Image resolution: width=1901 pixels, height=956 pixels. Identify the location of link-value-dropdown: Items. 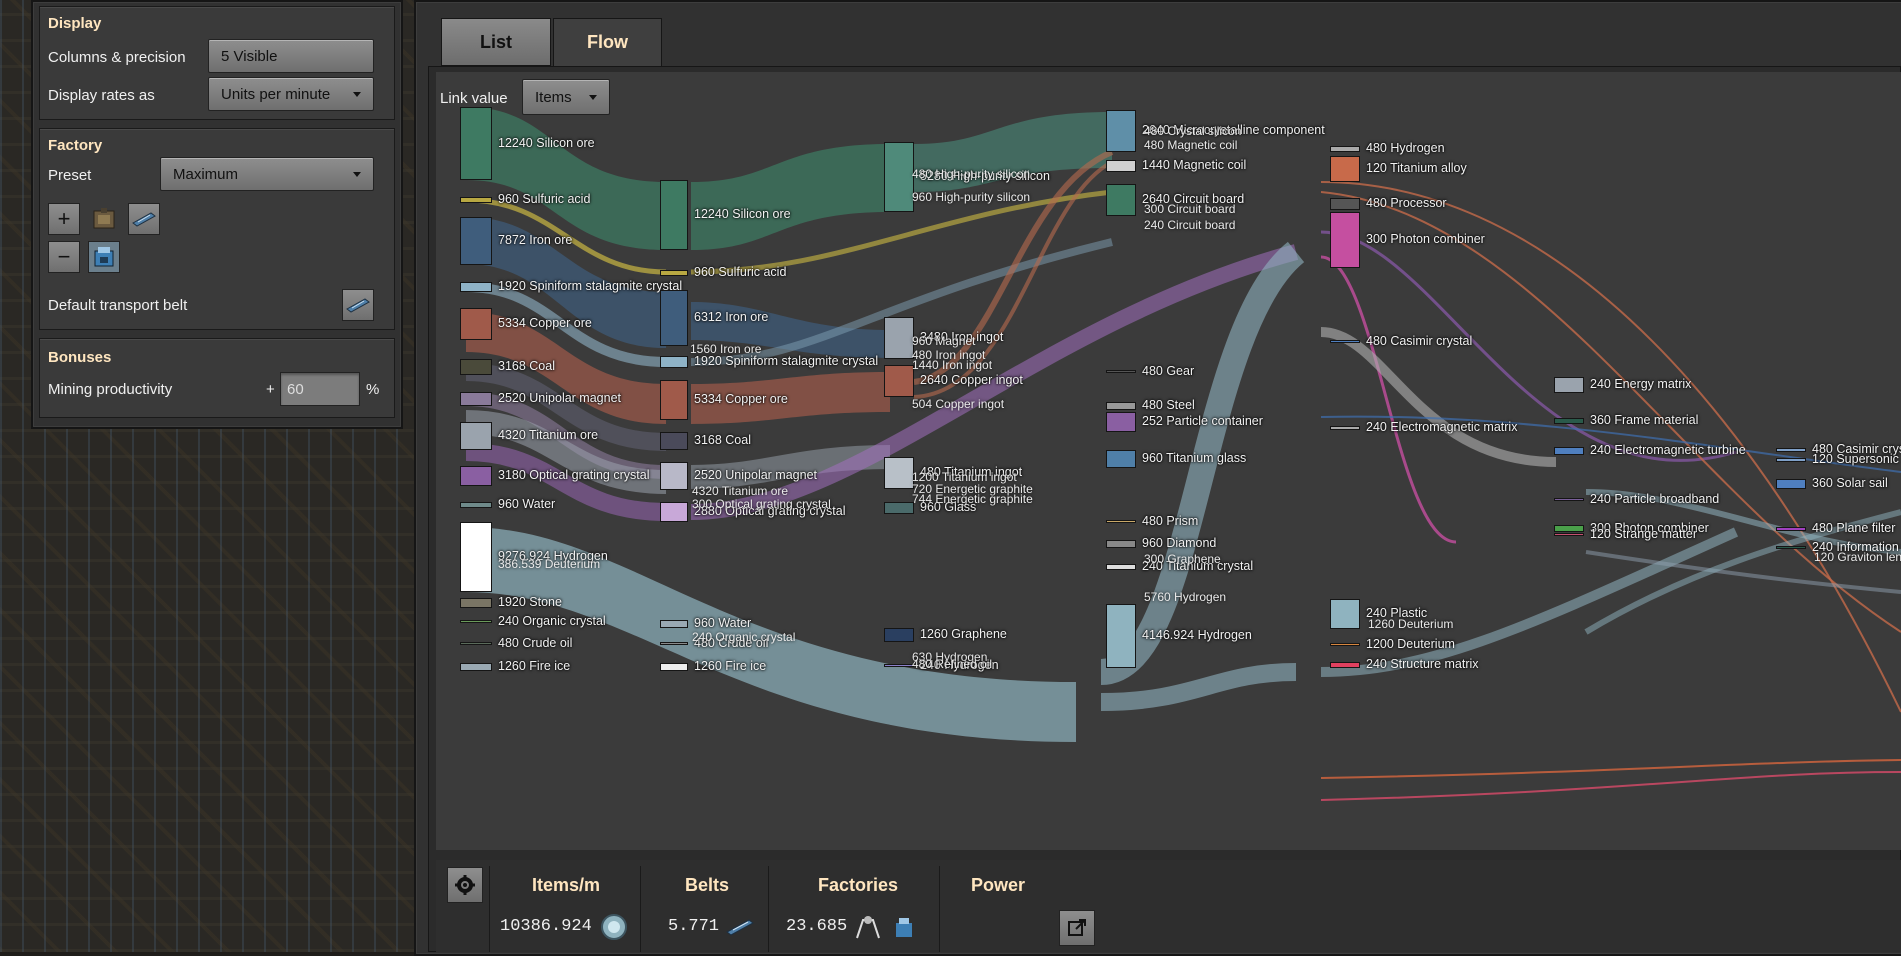
(566, 97).